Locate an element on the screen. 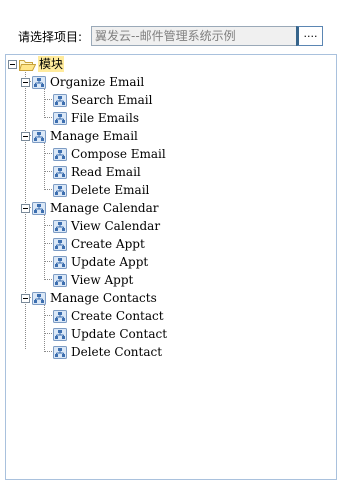 The width and height of the screenshot is (343, 487). tree-item-label: File Emails is located at coordinates (105, 118).